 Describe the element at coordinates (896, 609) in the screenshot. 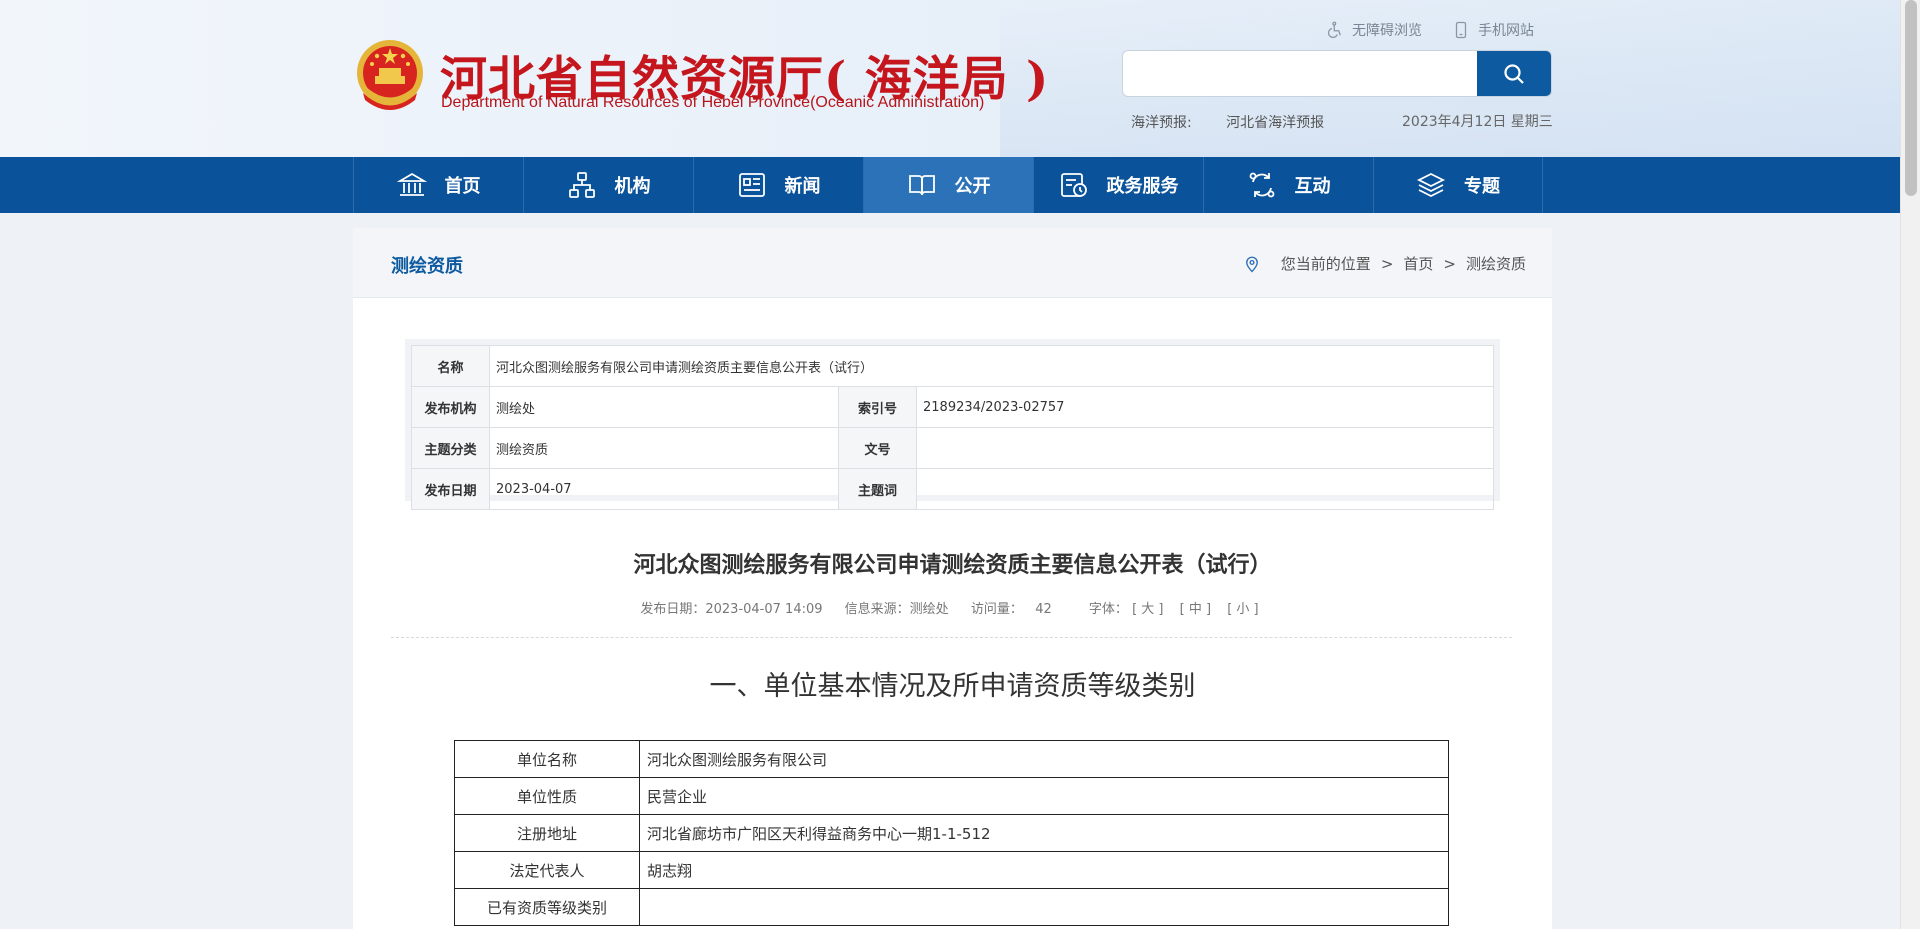

I see `info-source: 信息来源：测绘处` at that location.